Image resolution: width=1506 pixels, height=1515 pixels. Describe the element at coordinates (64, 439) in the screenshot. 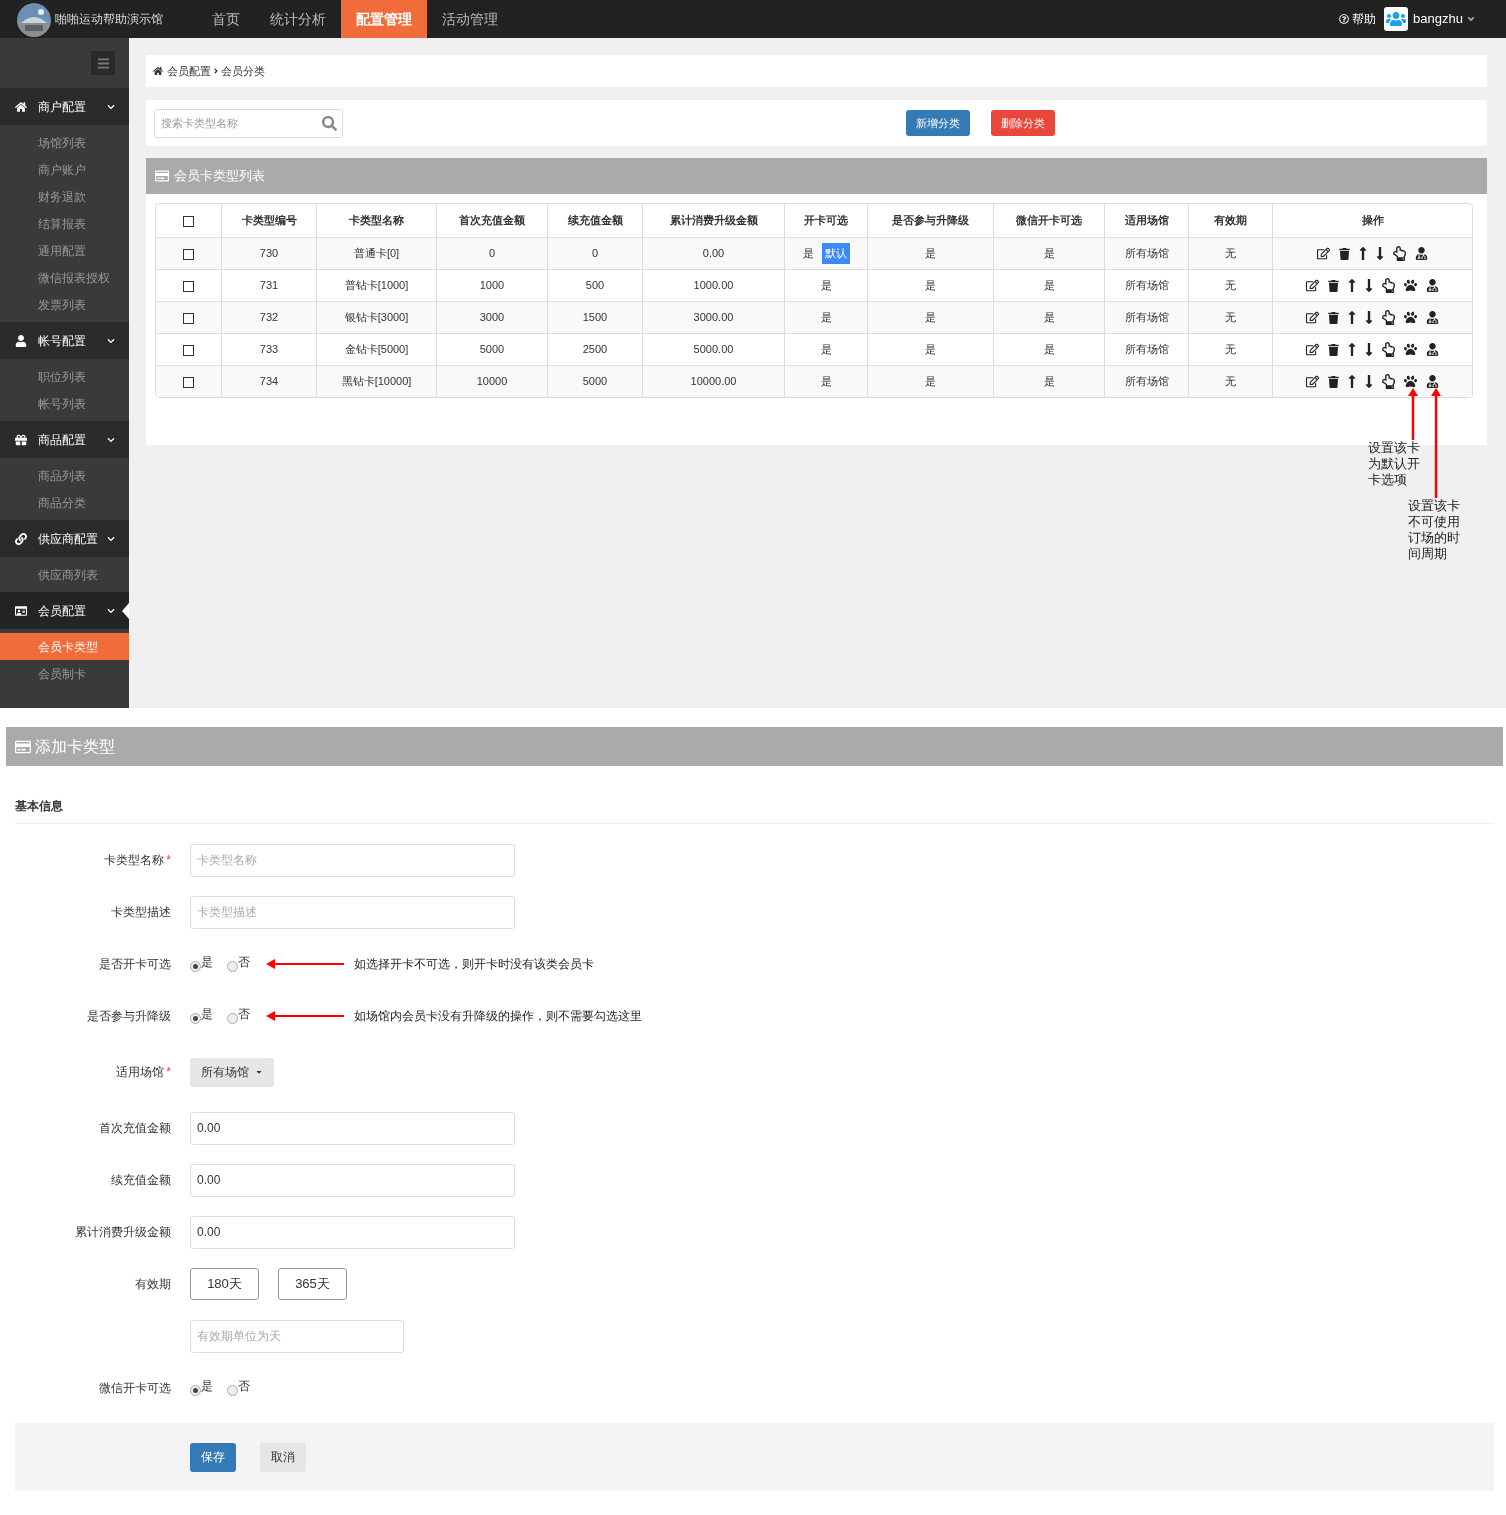

I see `sidebar-group: 商品配置` at that location.